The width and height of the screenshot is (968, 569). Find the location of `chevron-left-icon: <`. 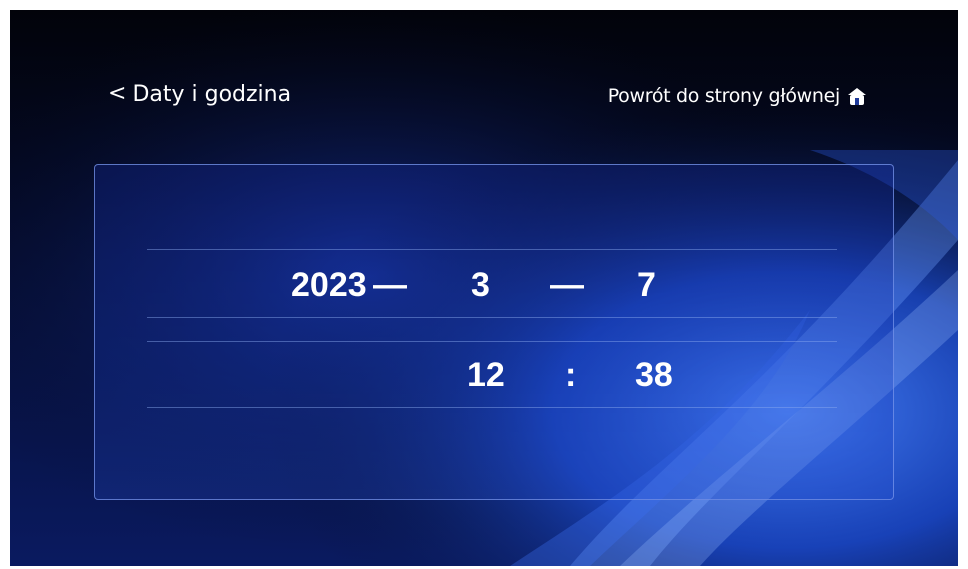

chevron-left-icon: < is located at coordinates (117, 93).